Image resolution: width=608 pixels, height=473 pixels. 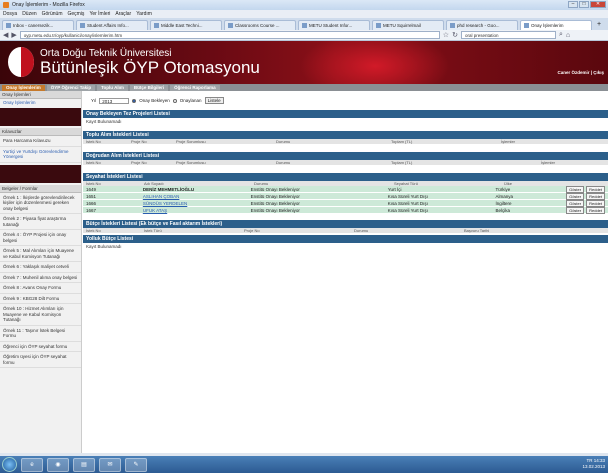 What do you see at coordinates (503, 189) in the screenshot?
I see `row-country: Türkiye` at bounding box center [503, 189].